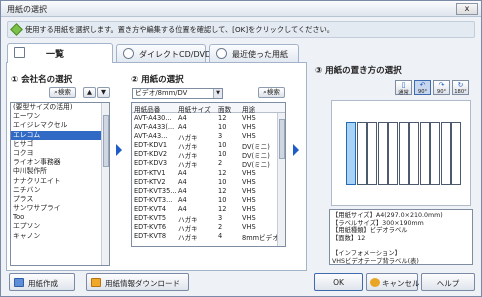 The height and width of the screenshot is (297, 482). Describe the element at coordinates (60, 190) in the screenshot. I see `maker-list-item: ニチバン` at that location.